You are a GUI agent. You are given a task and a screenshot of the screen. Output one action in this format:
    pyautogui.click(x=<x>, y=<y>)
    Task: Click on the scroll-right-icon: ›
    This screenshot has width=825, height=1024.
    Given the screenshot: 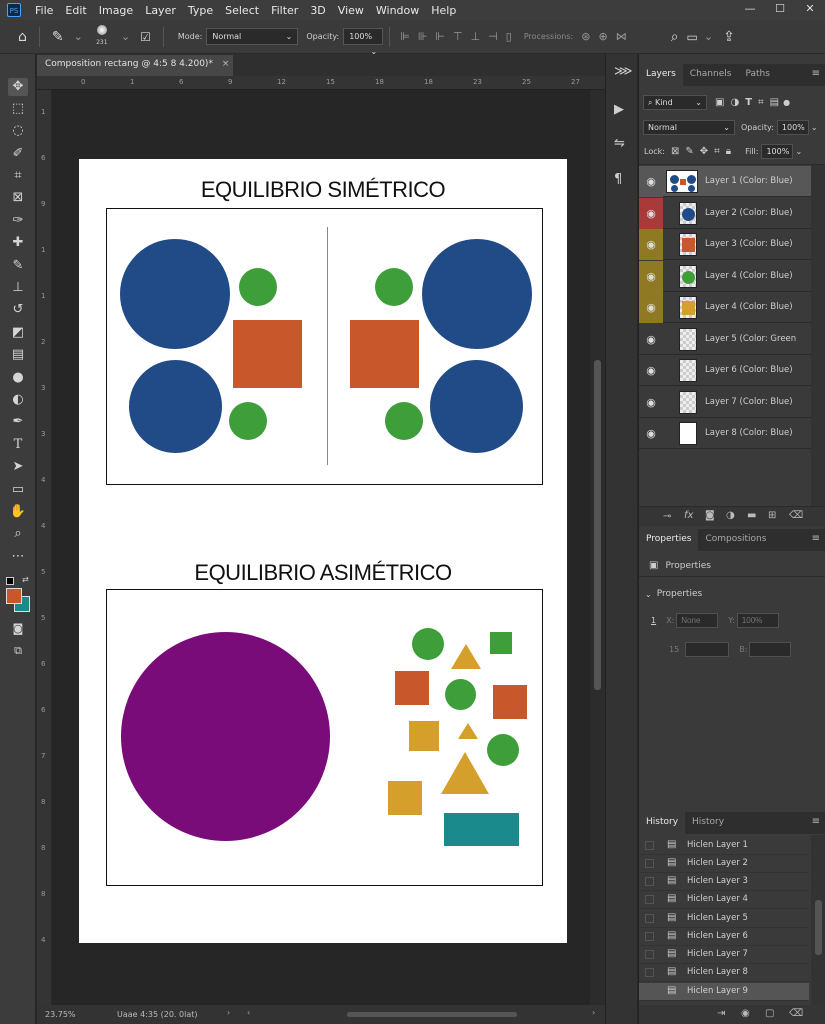 What is the action you would take?
    pyautogui.click(x=593, y=1012)
    